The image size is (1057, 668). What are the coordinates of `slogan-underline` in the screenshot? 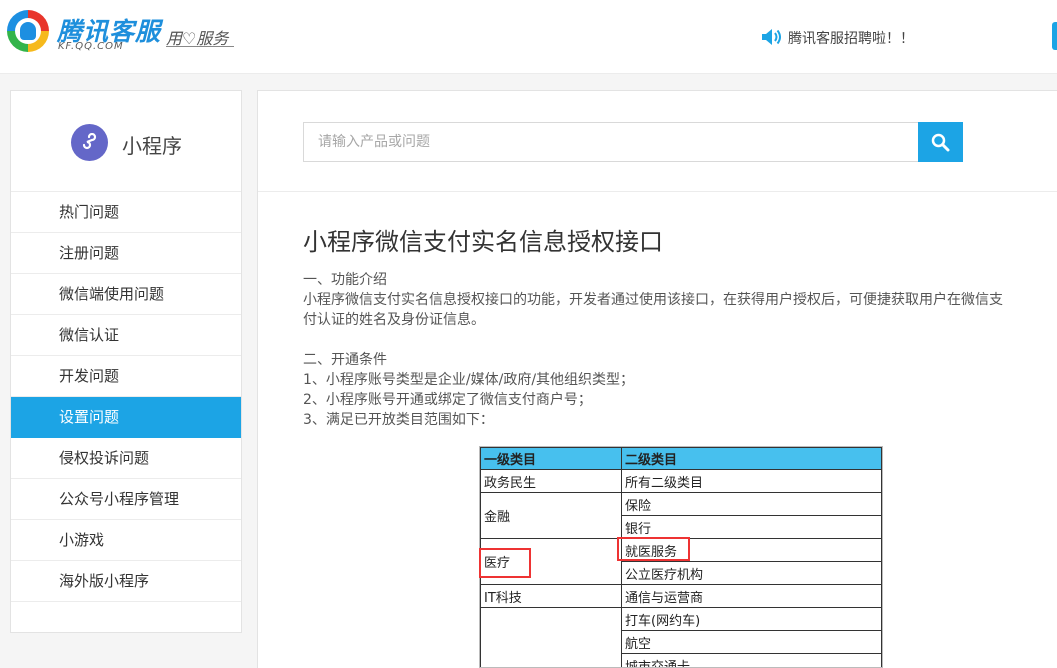 It's located at (200, 46).